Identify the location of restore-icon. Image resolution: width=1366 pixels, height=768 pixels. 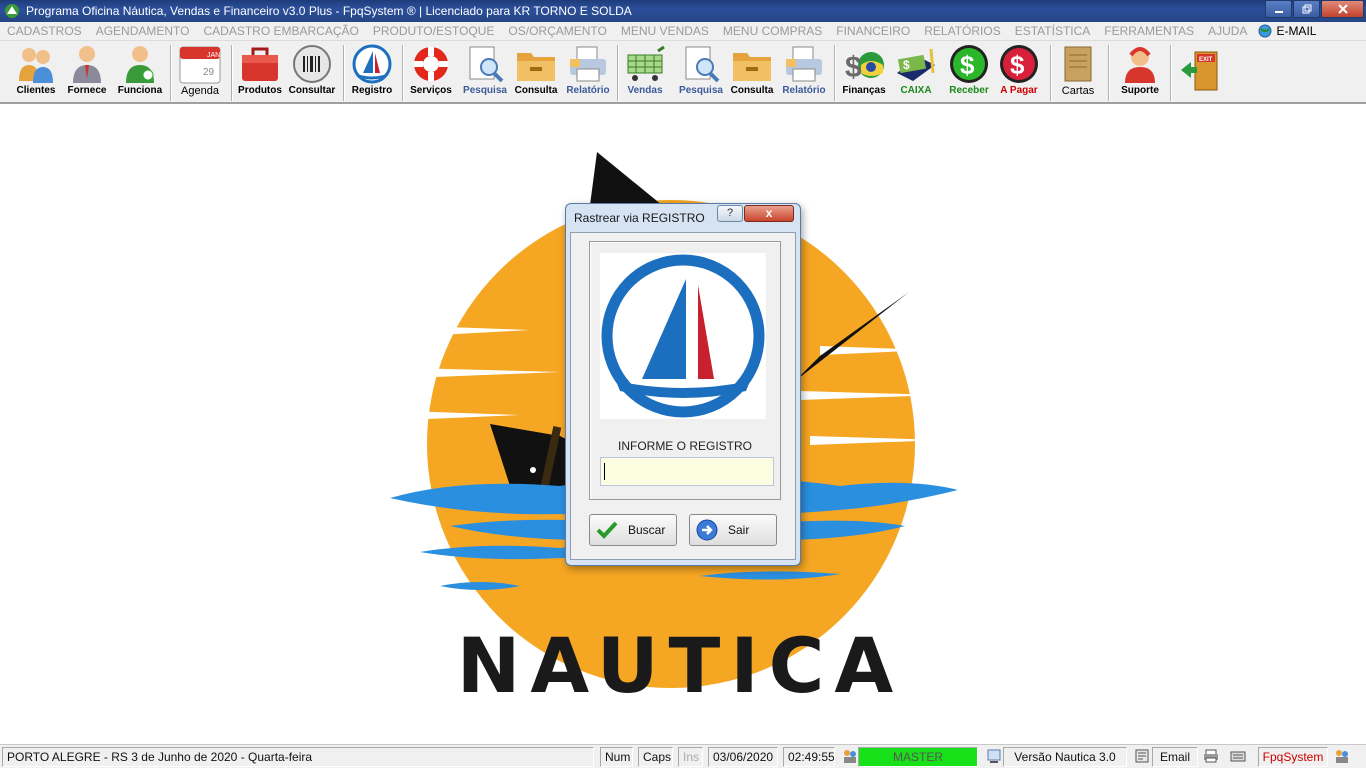
(1306, 9).